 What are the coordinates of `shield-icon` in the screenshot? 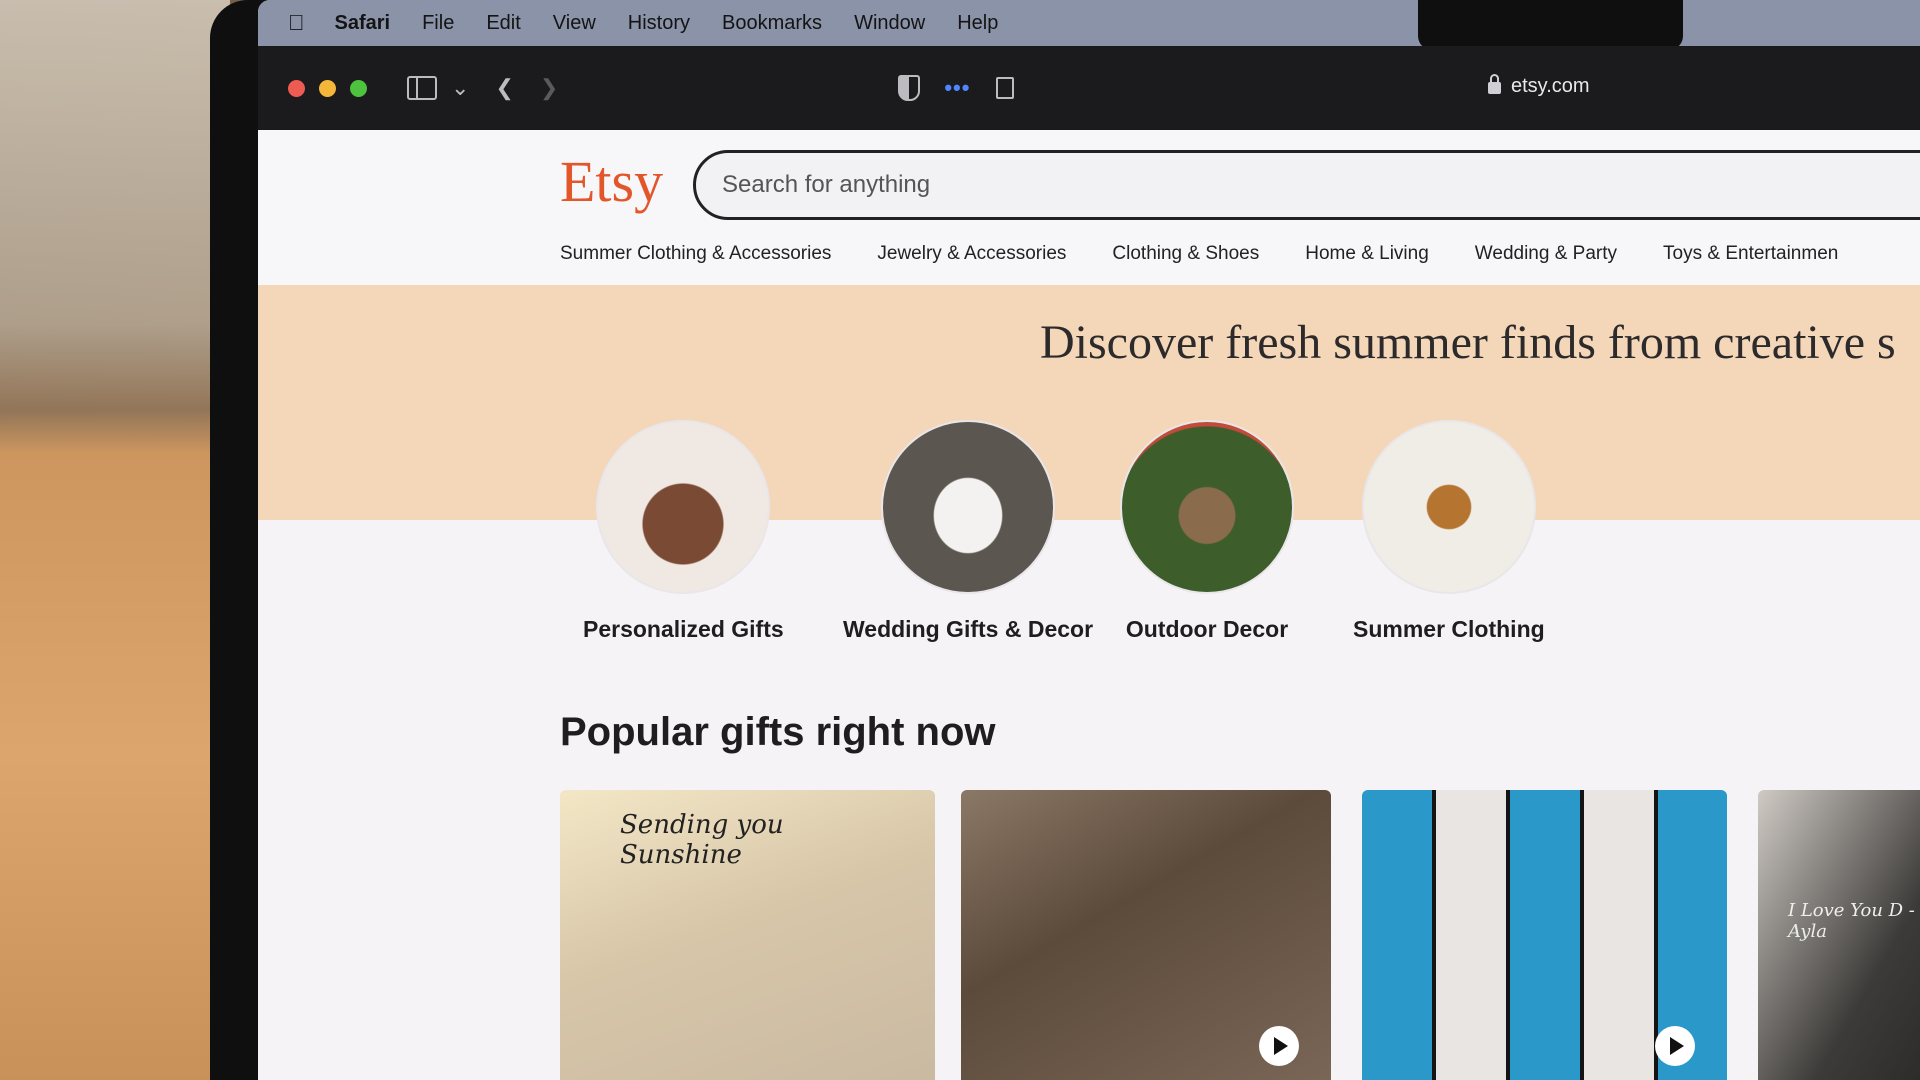 It's located at (909, 88).